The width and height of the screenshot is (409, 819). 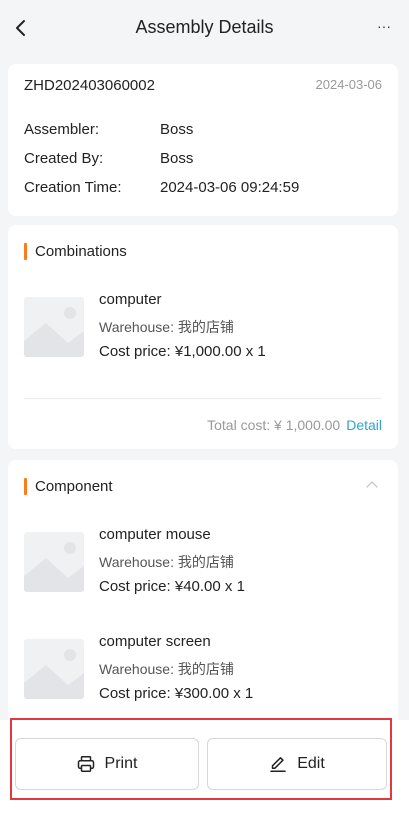 I want to click on detail-link: Detail, so click(x=364, y=425).